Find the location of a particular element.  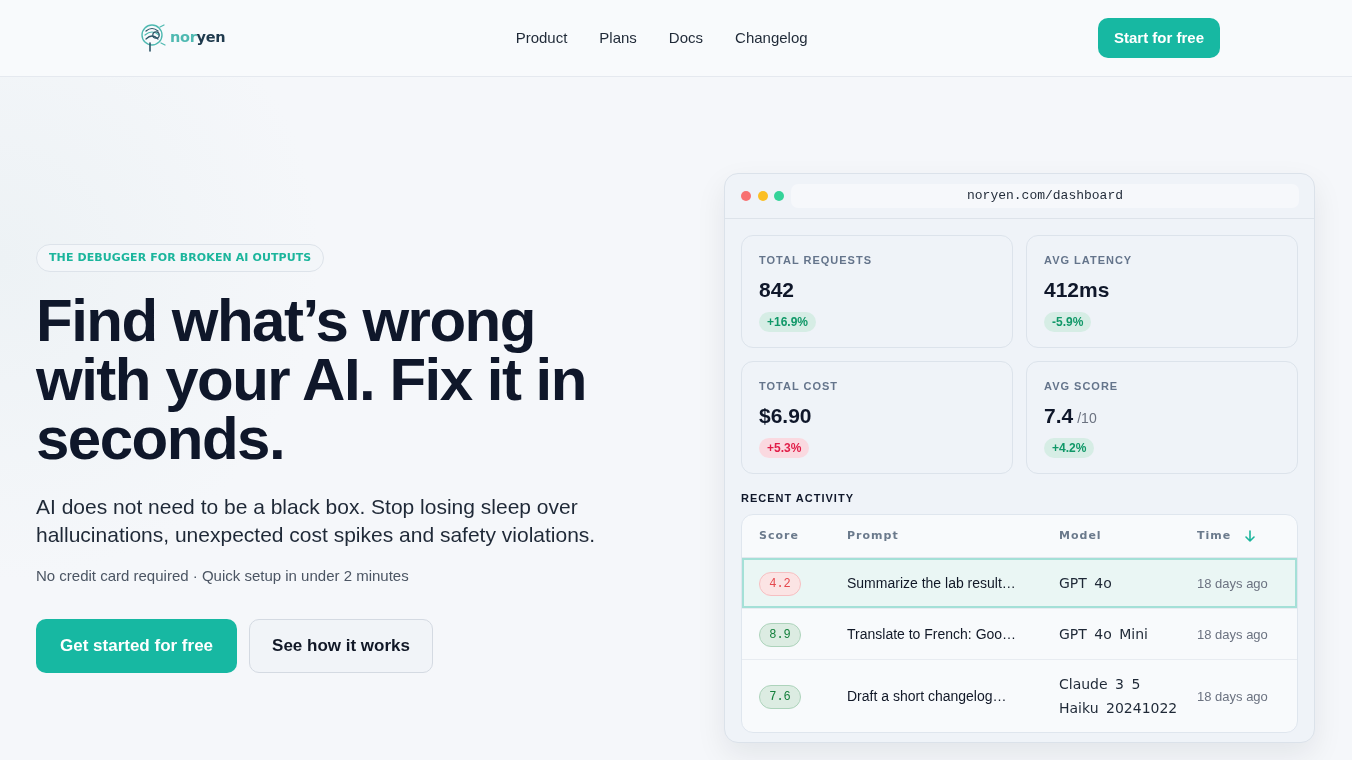

subtitle: AI does not need to be a black box. Stop losing sleep over hallucinations, unexpected cost spikes and safety violations. is located at coordinates (316, 521).